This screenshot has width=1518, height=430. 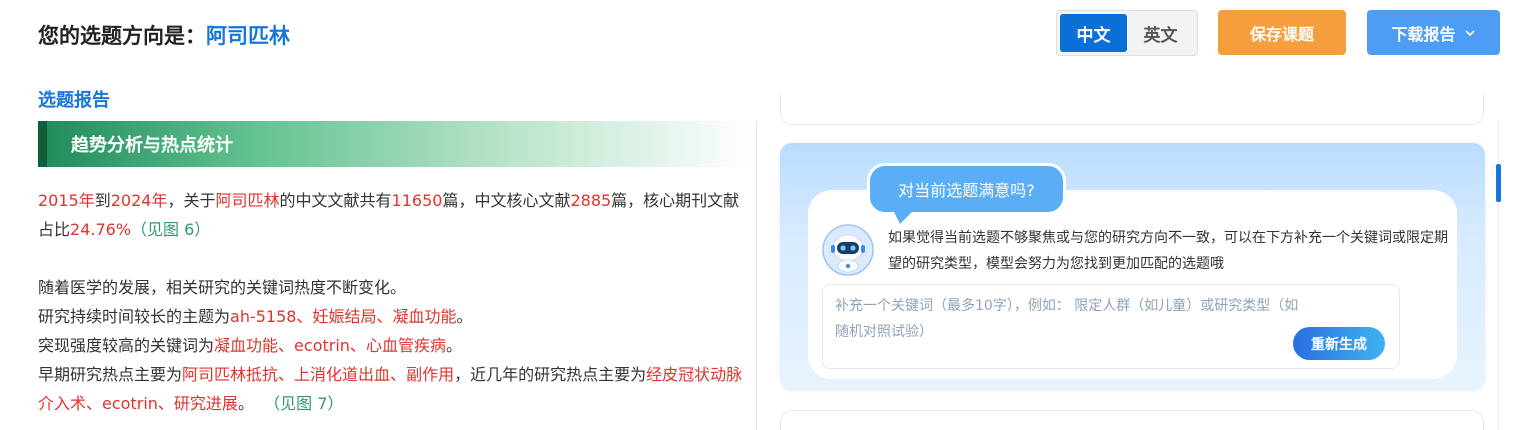 What do you see at coordinates (101, 229) in the screenshot?
I see `core-ratio: 24.76%` at bounding box center [101, 229].